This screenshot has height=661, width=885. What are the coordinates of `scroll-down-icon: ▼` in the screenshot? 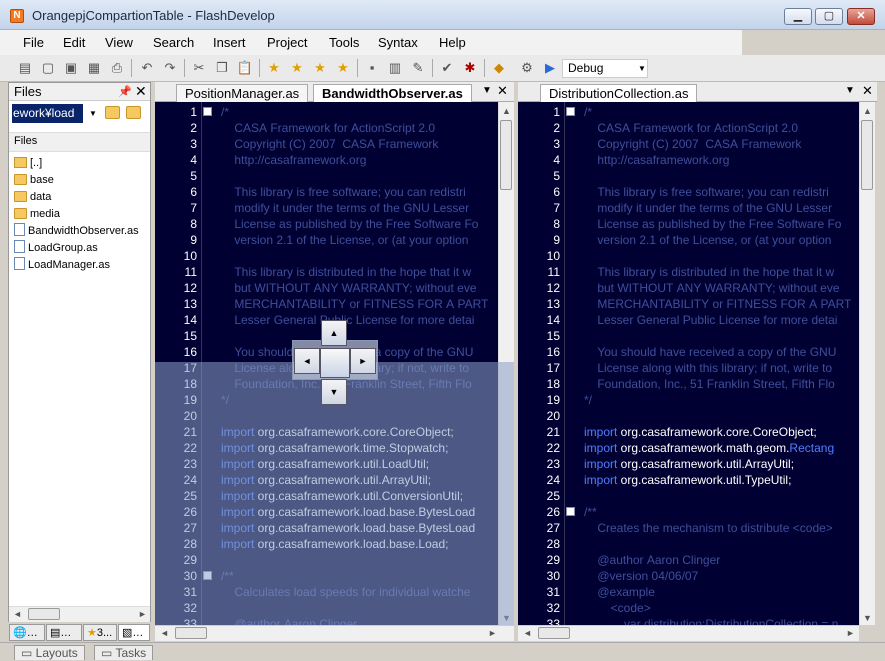 It's located at (867, 618).